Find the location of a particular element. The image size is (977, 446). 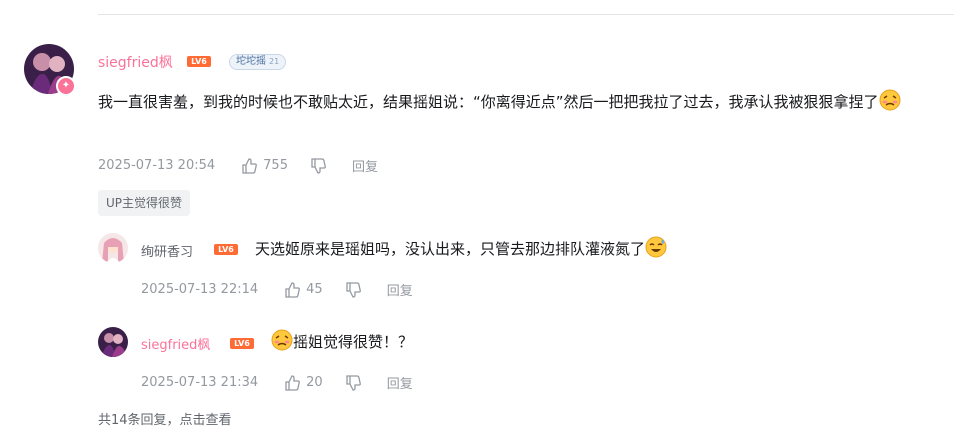

reply-body: 摇姐觉得很赞！？ is located at coordinates (353, 342).